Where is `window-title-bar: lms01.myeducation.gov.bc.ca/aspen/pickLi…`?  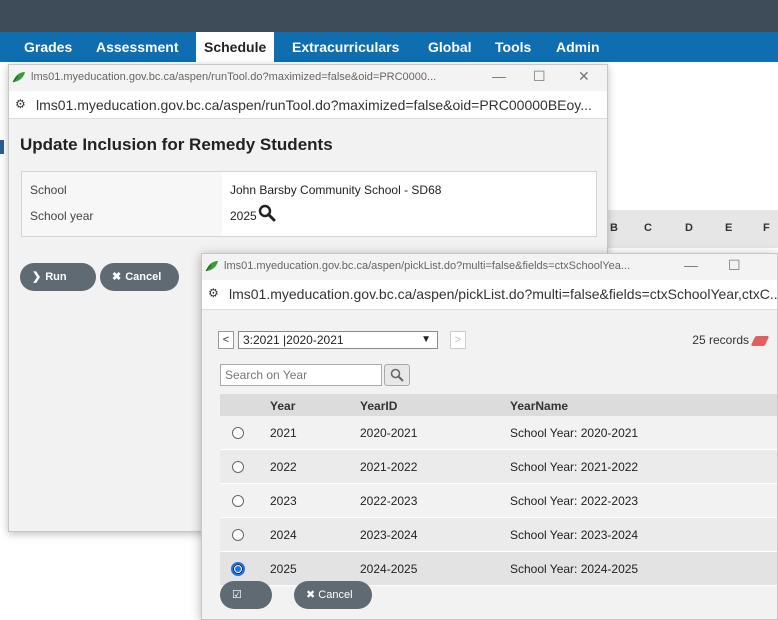
window-title-bar: lms01.myeducation.gov.bc.ca/aspen/pickLi… is located at coordinates (489, 267).